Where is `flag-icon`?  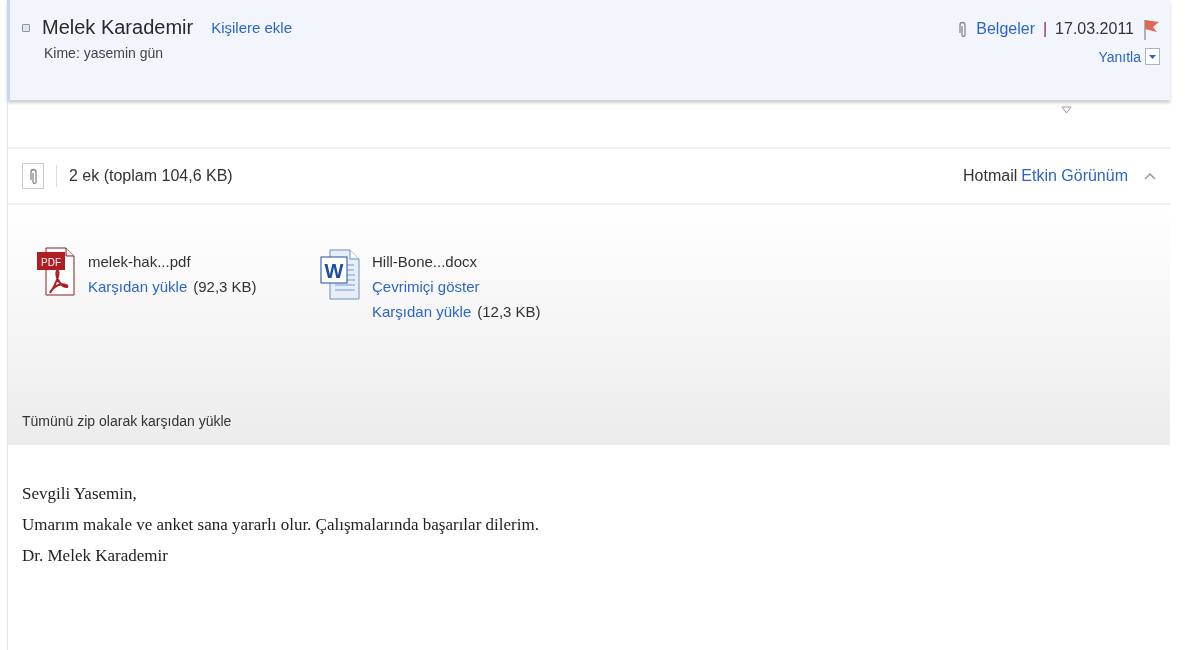
flag-icon is located at coordinates (1151, 29).